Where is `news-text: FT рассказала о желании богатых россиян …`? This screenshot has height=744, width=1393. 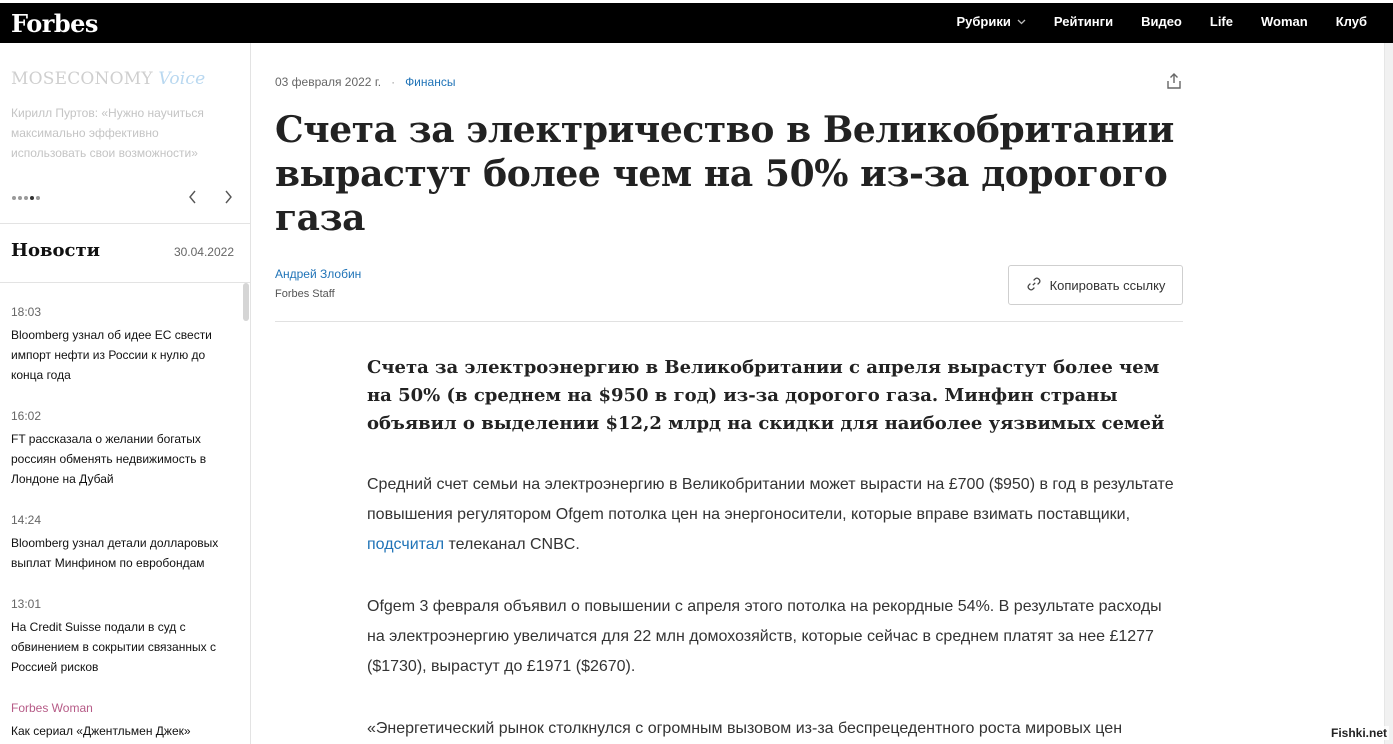
news-text: FT рассказала о желании богатых россиян … is located at coordinates (109, 459).